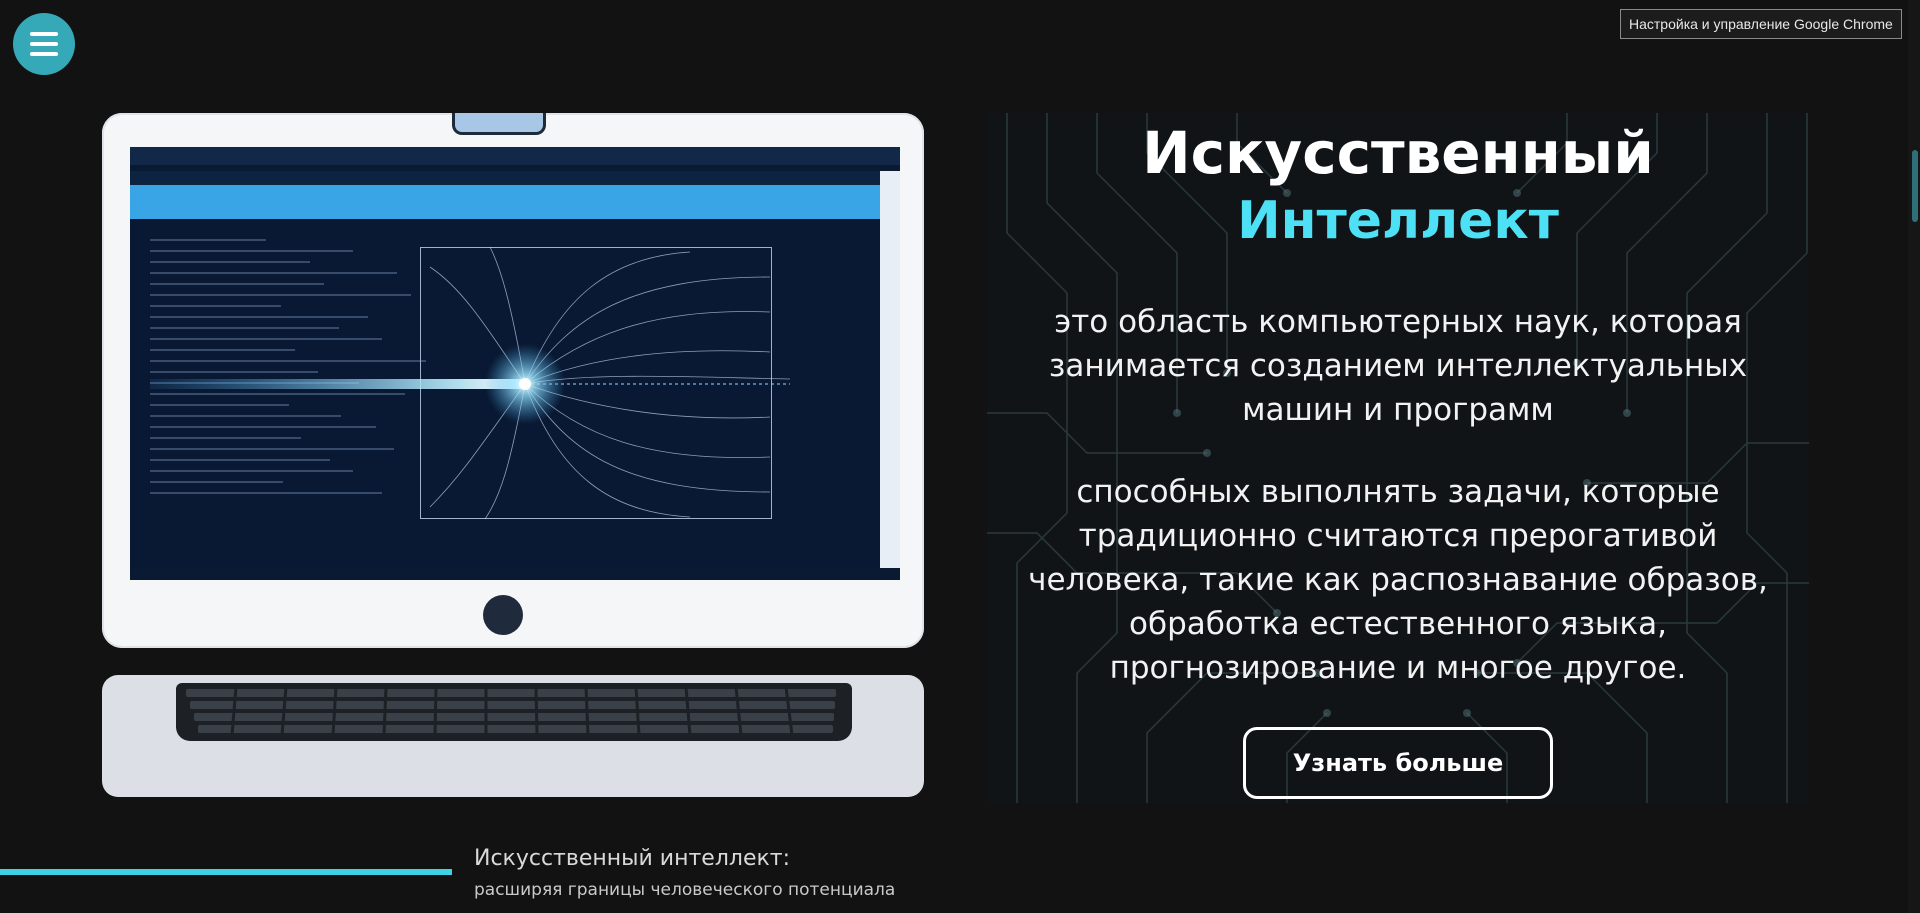  What do you see at coordinates (503, 615) in the screenshot?
I see `monitor-home-button` at bounding box center [503, 615].